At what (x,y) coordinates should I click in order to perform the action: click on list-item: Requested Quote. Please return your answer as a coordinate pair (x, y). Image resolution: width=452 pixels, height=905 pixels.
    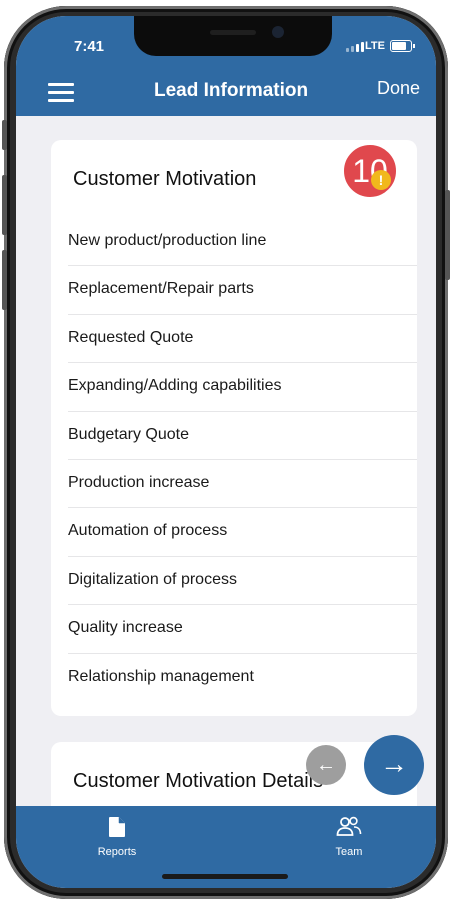
    Looking at the image, I should click on (242, 339).